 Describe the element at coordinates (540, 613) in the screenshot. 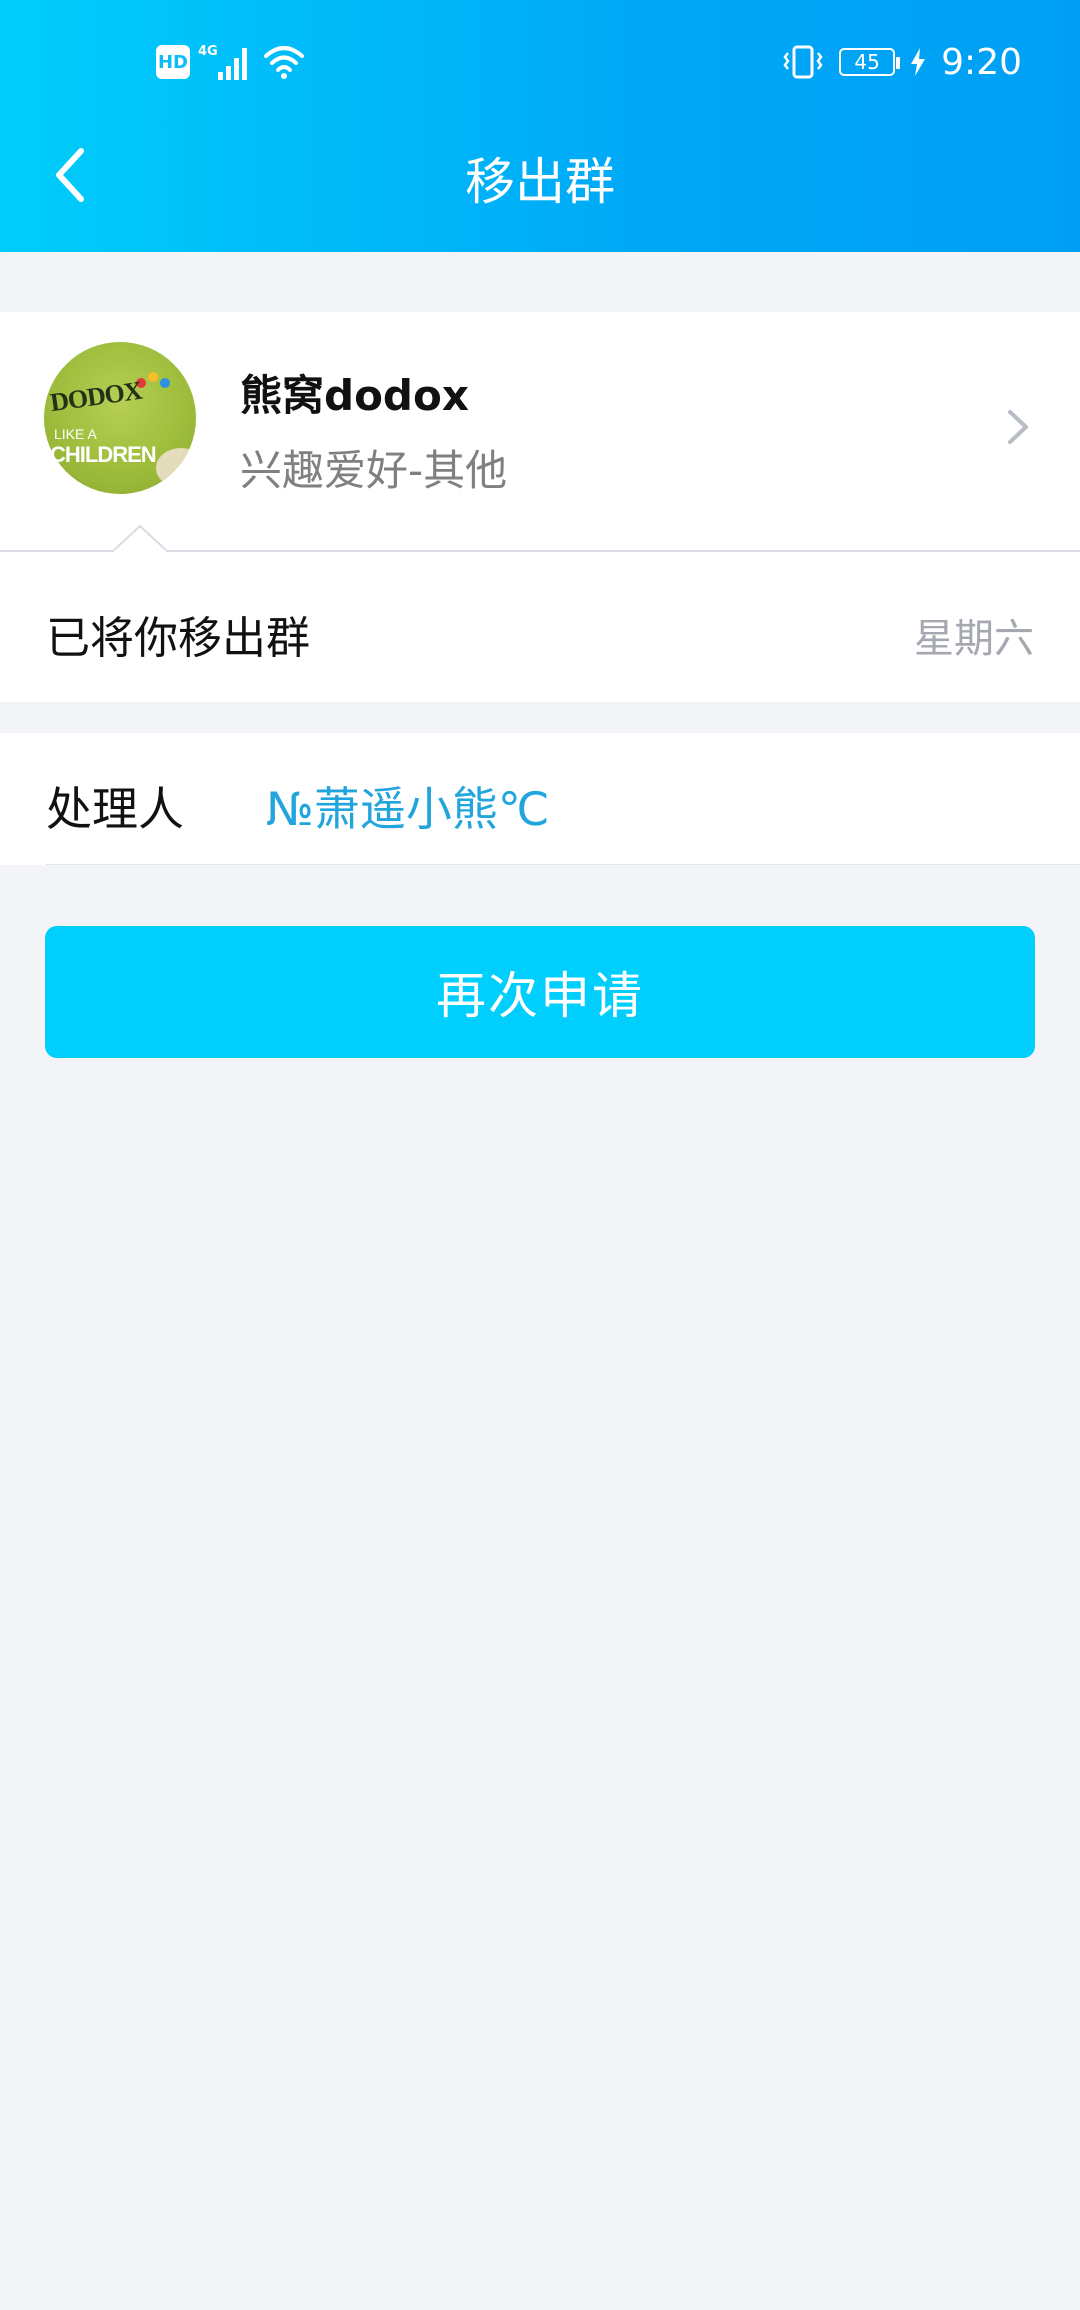

I see `notice-section: 已将你移出群 星期六` at that location.